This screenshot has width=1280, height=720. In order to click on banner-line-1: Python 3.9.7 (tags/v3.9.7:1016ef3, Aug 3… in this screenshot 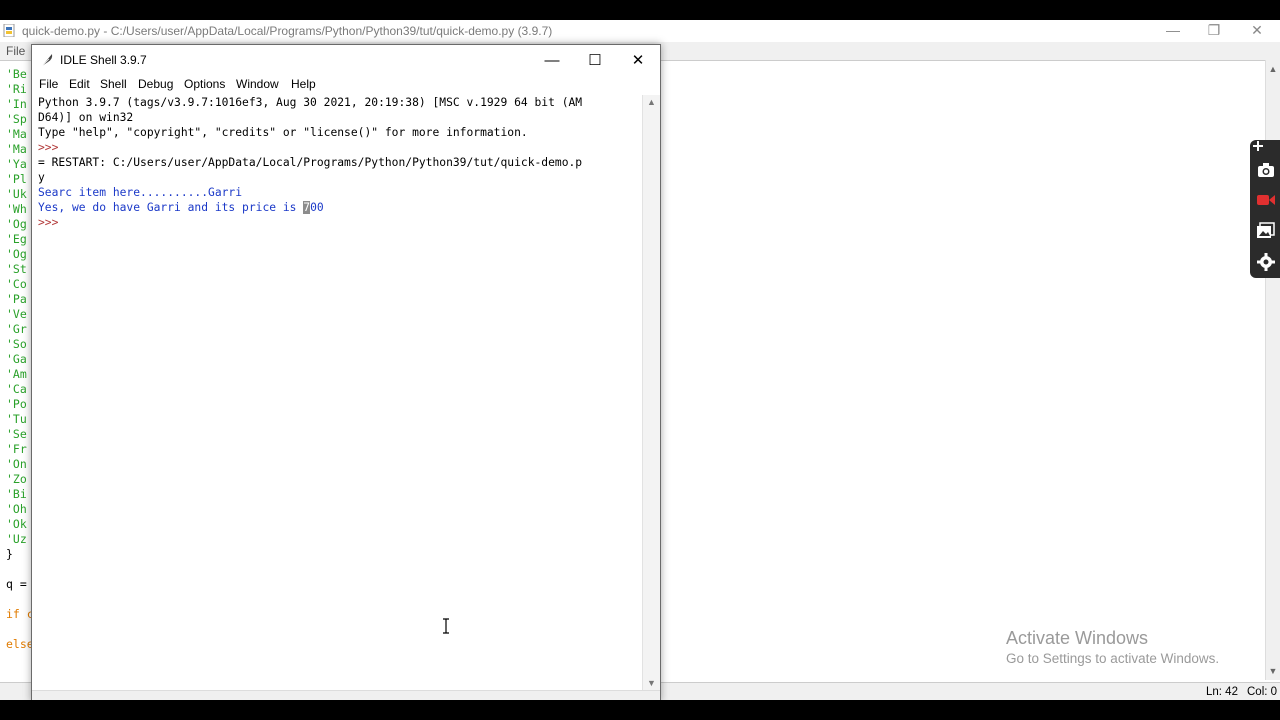, I will do `click(310, 102)`.